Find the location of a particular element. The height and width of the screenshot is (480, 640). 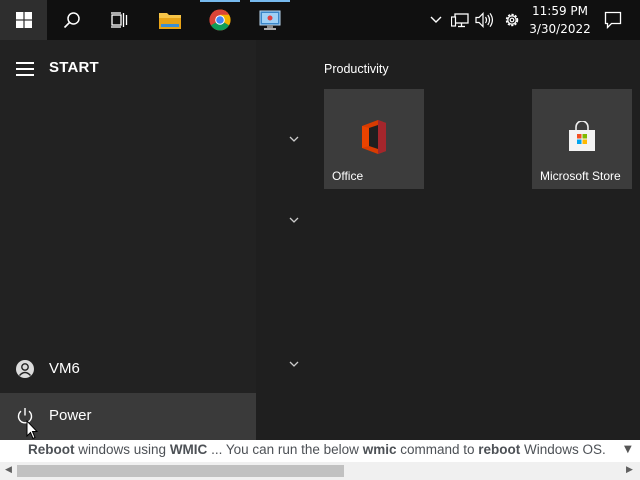

start-button is located at coordinates (23, 20).